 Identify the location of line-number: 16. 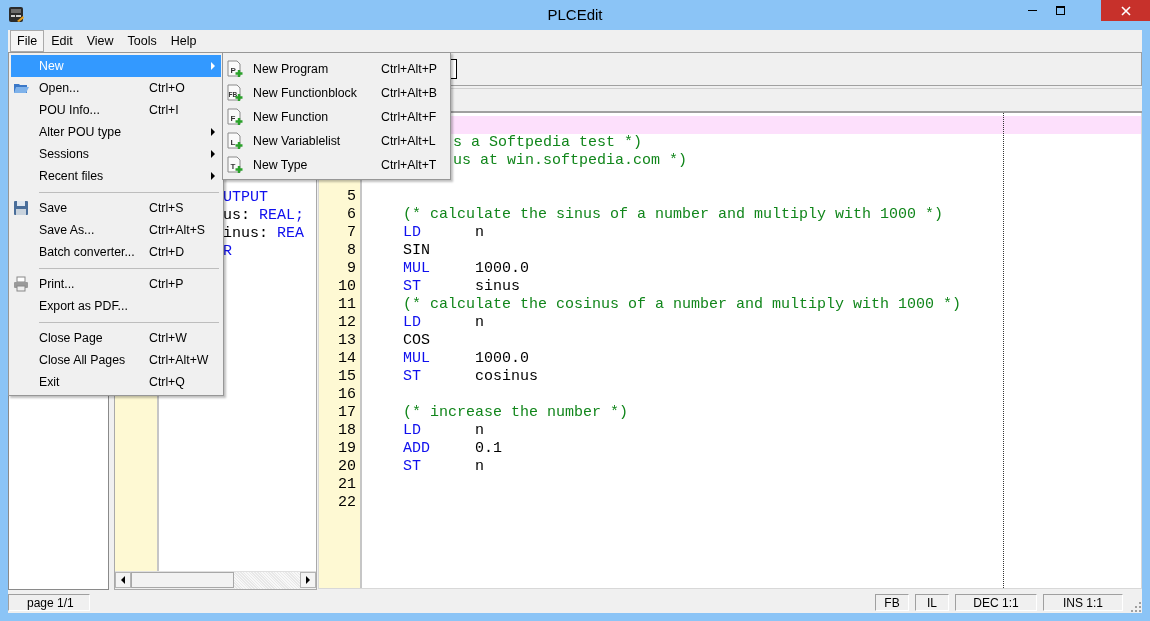
(347, 395).